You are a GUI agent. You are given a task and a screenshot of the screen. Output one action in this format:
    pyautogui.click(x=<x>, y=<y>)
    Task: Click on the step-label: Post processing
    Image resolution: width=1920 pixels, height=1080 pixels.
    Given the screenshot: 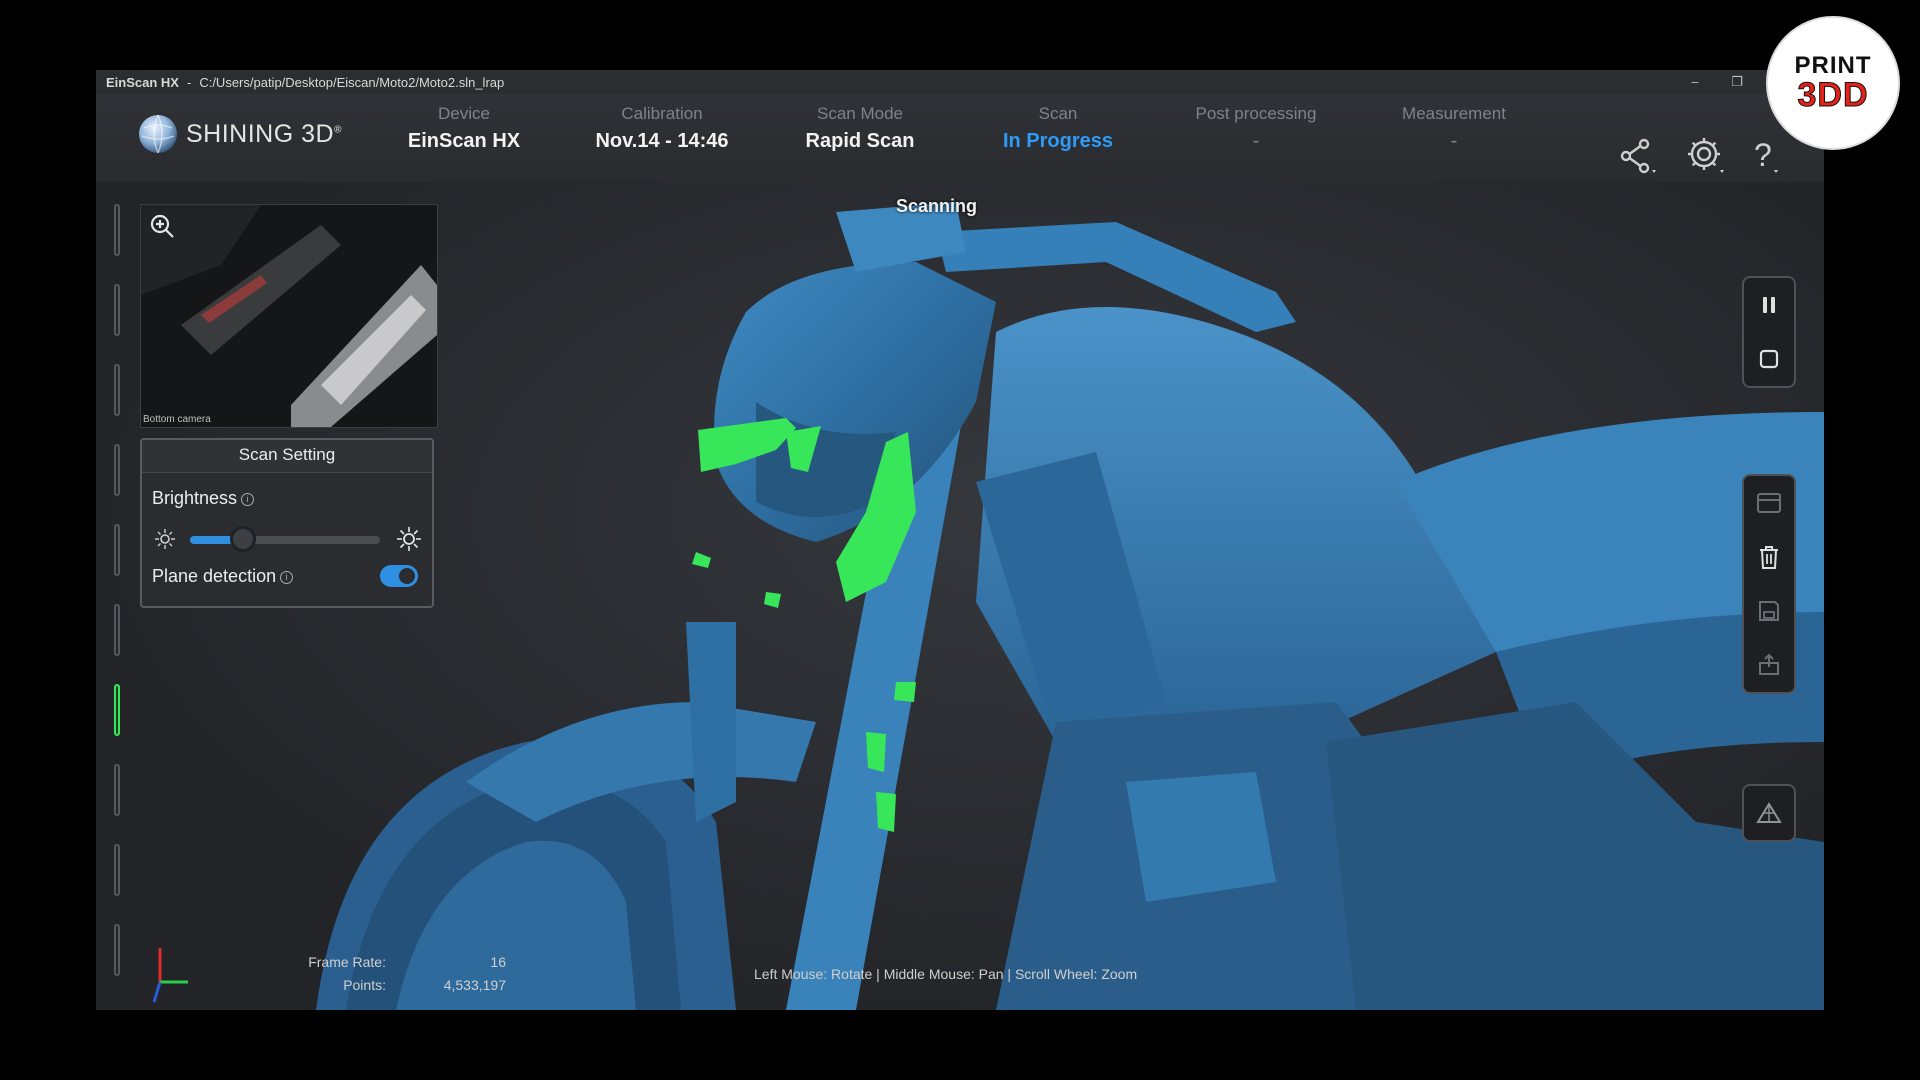 What is the action you would take?
    pyautogui.click(x=1256, y=113)
    